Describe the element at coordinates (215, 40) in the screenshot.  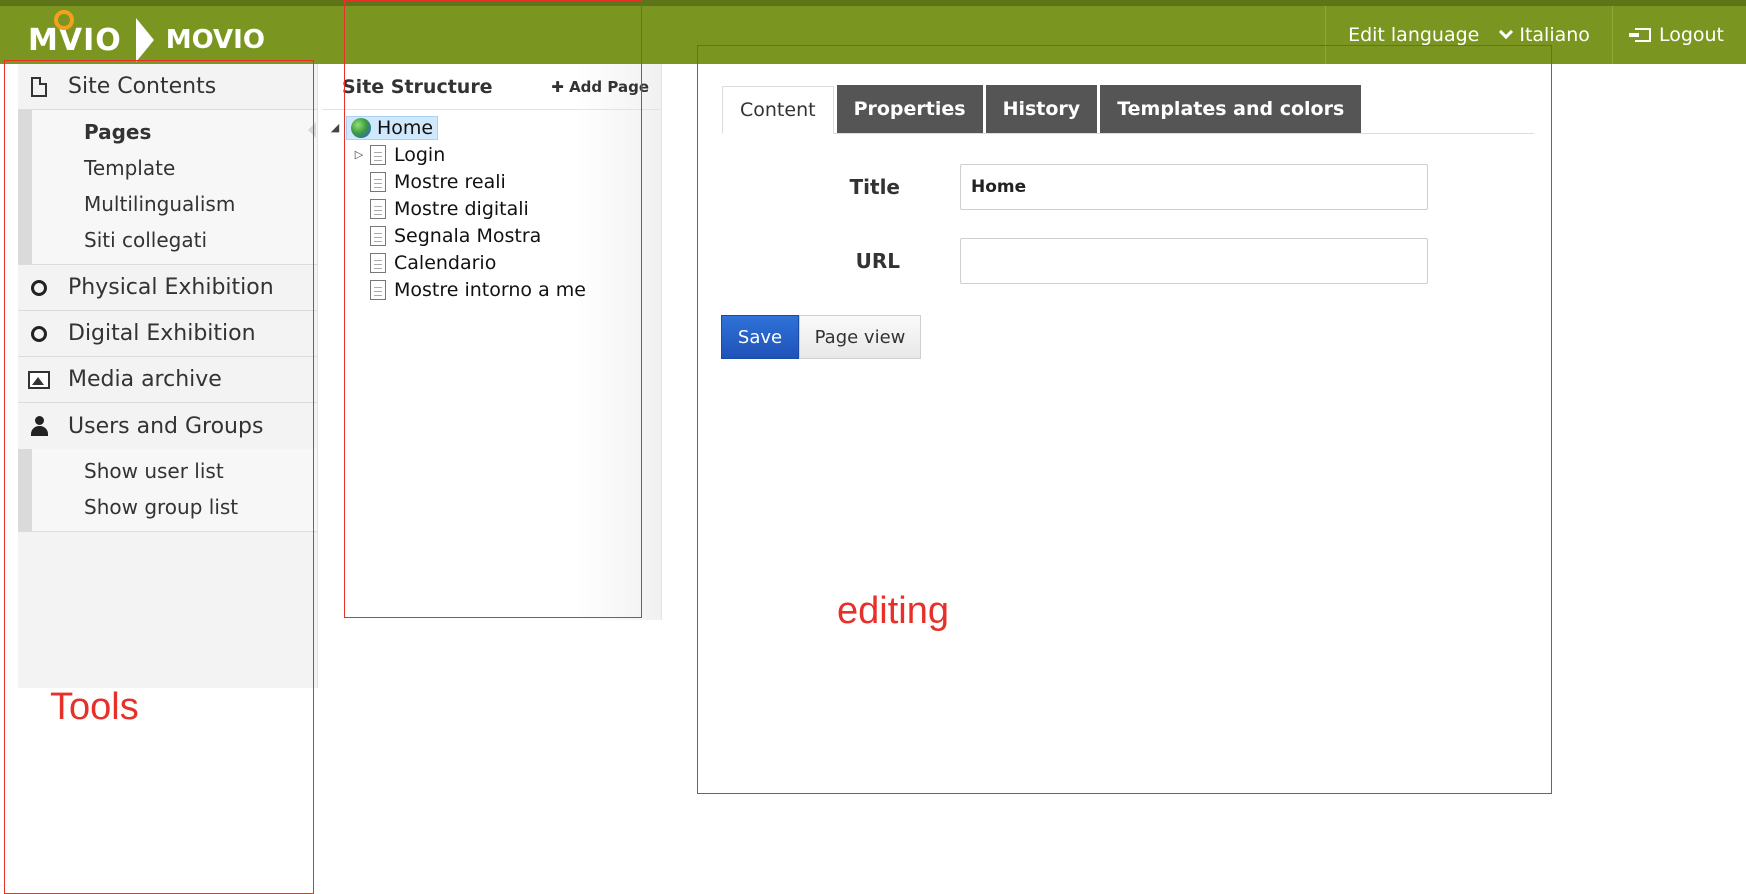
I see `app-title: MOVIO` at that location.